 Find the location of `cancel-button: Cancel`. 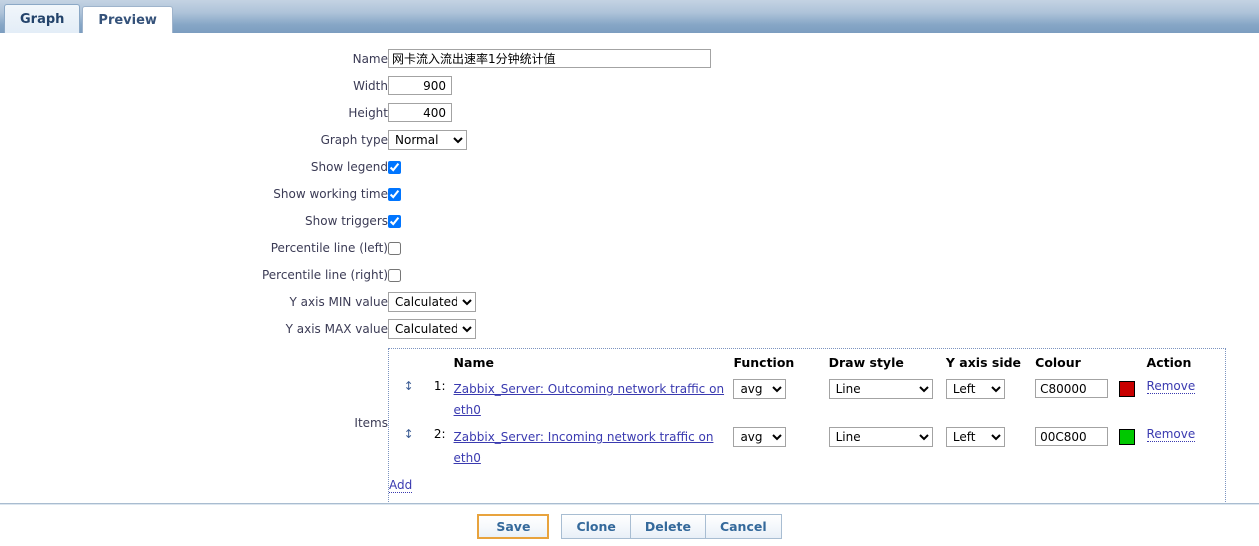

cancel-button: Cancel is located at coordinates (743, 526).